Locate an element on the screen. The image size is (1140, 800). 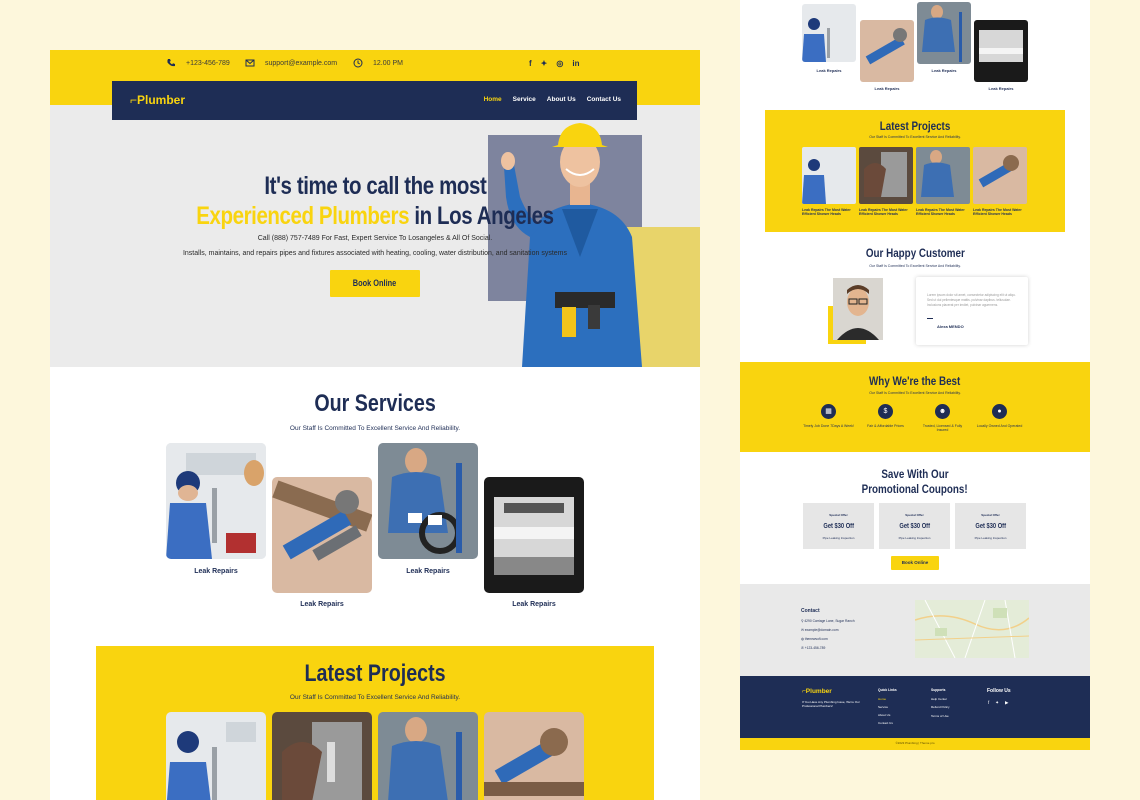
phone-icon is located at coordinates (171, 63).